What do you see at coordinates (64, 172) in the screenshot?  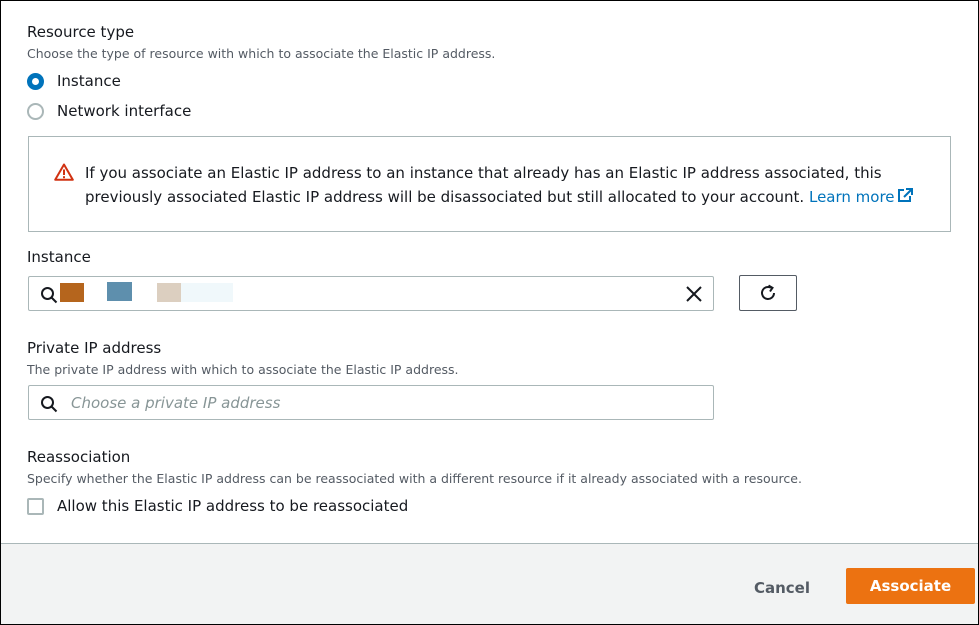 I see `warning-triangle-icon` at bounding box center [64, 172].